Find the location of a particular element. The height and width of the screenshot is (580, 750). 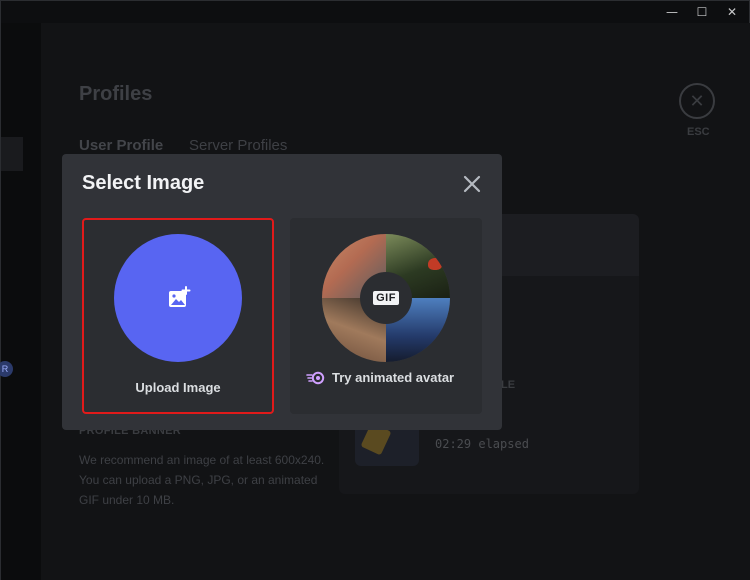

page-title: Profiles is located at coordinates (116, 94).